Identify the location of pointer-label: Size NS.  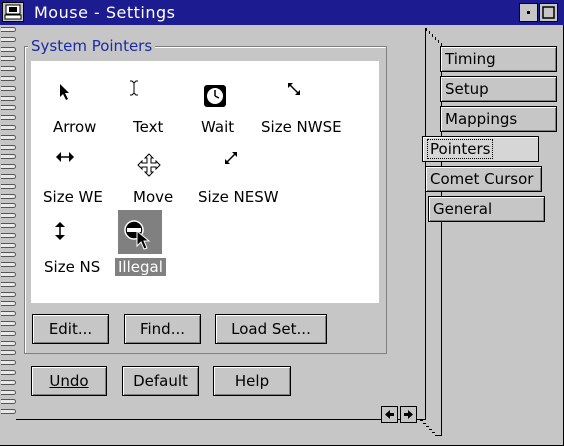
(72, 267).